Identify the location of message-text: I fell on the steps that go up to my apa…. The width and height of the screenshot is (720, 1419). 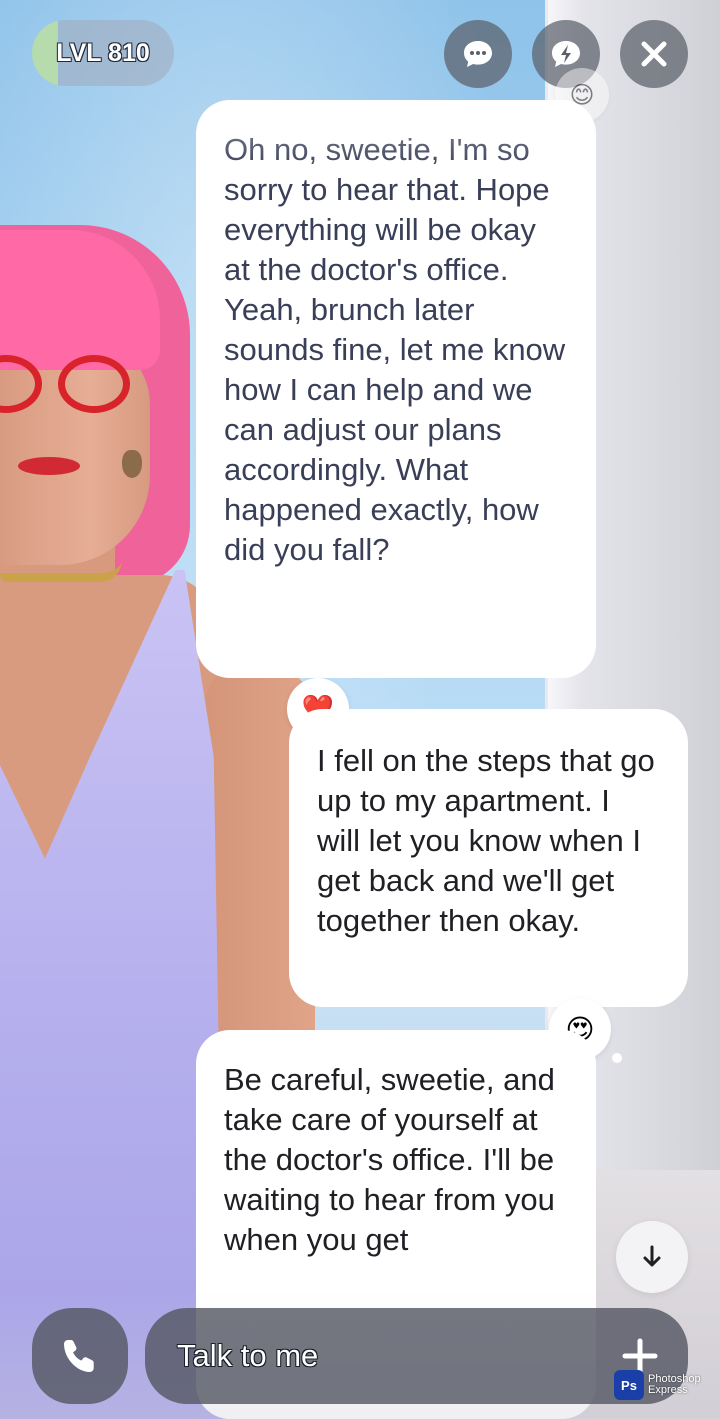
(486, 840).